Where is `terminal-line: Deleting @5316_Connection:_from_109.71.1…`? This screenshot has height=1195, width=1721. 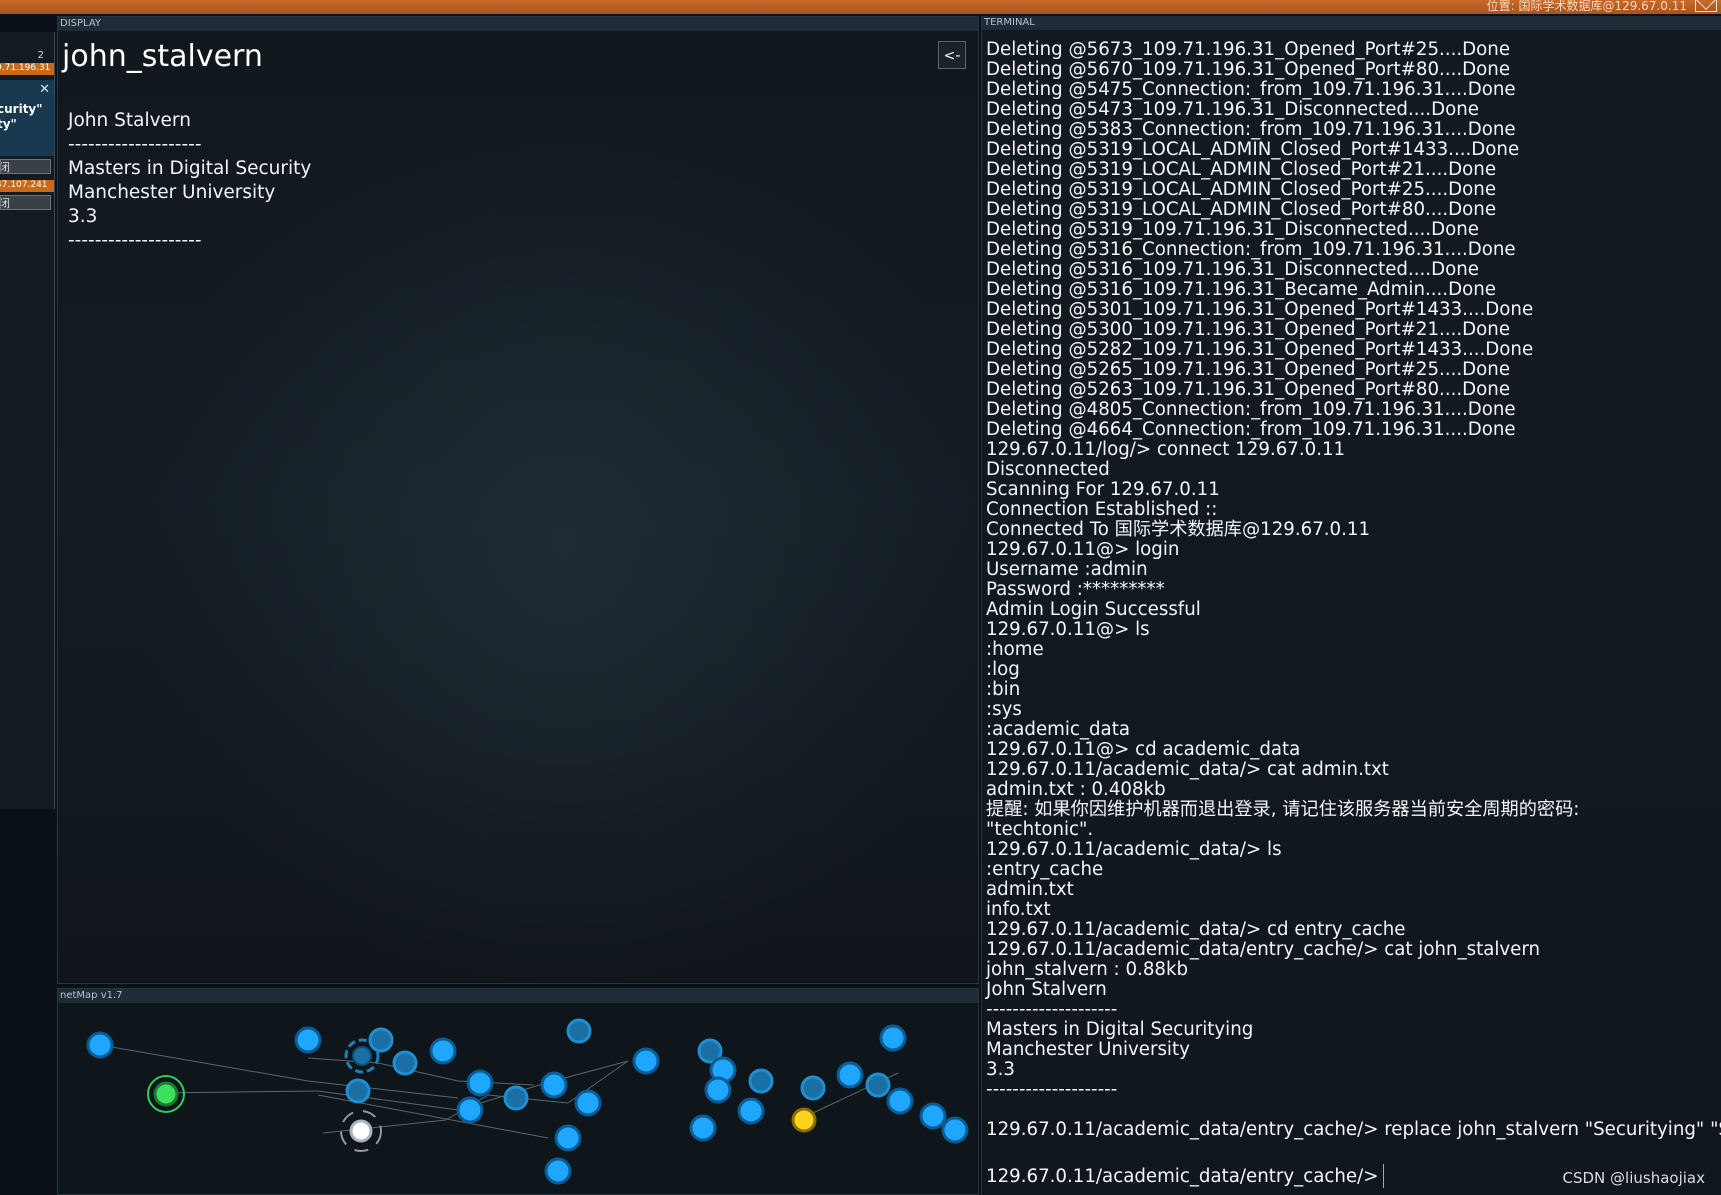 terminal-line: Deleting @5316_Connection:_from_109.71.1… is located at coordinates (1251, 249).